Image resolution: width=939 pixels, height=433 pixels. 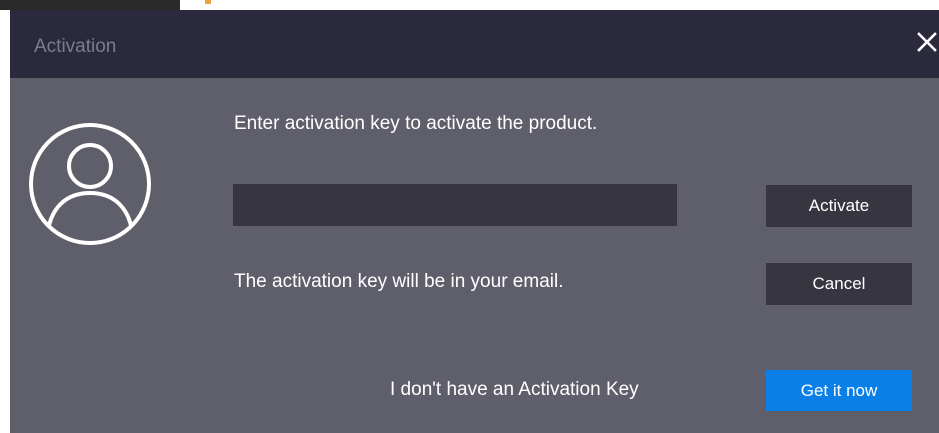 What do you see at coordinates (469, 5) in the screenshot?
I see `background-strip` at bounding box center [469, 5].